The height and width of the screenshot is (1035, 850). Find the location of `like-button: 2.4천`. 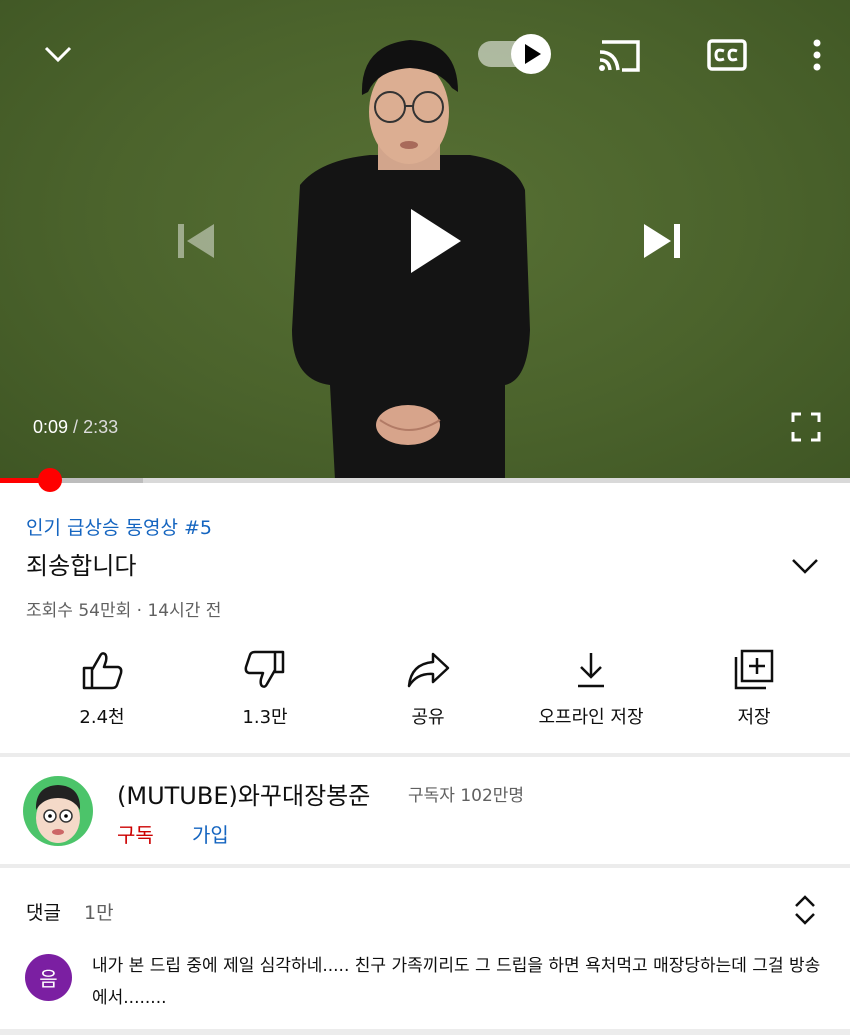

like-button: 2.4천 is located at coordinates (102, 687).